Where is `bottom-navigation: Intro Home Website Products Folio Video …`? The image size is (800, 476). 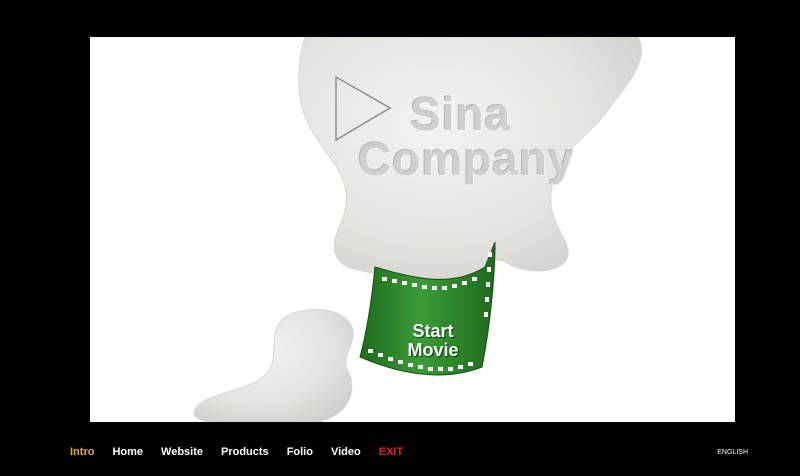
bottom-navigation: Intro Home Website Products Folio Video … is located at coordinates (245, 452).